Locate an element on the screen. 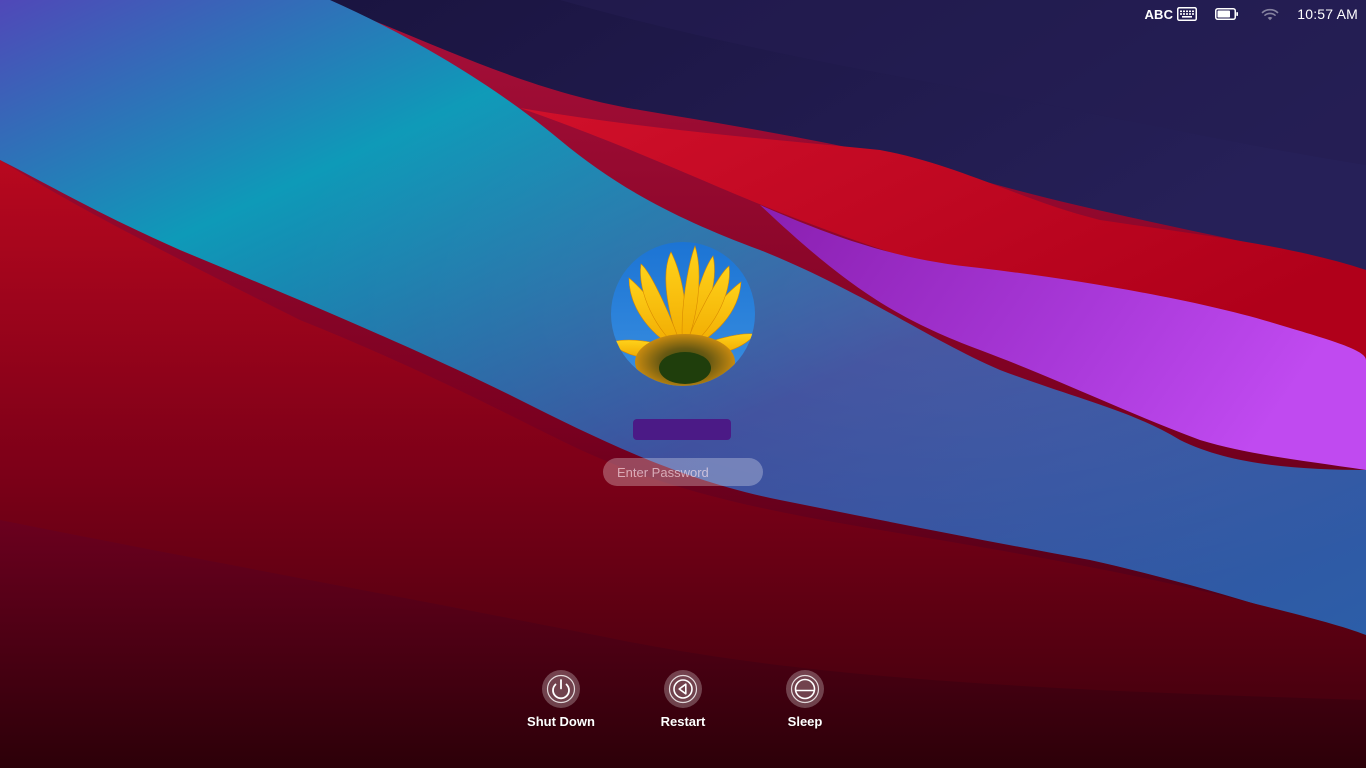 This screenshot has width=1366, height=768. keyboard-icon is located at coordinates (1187, 14).